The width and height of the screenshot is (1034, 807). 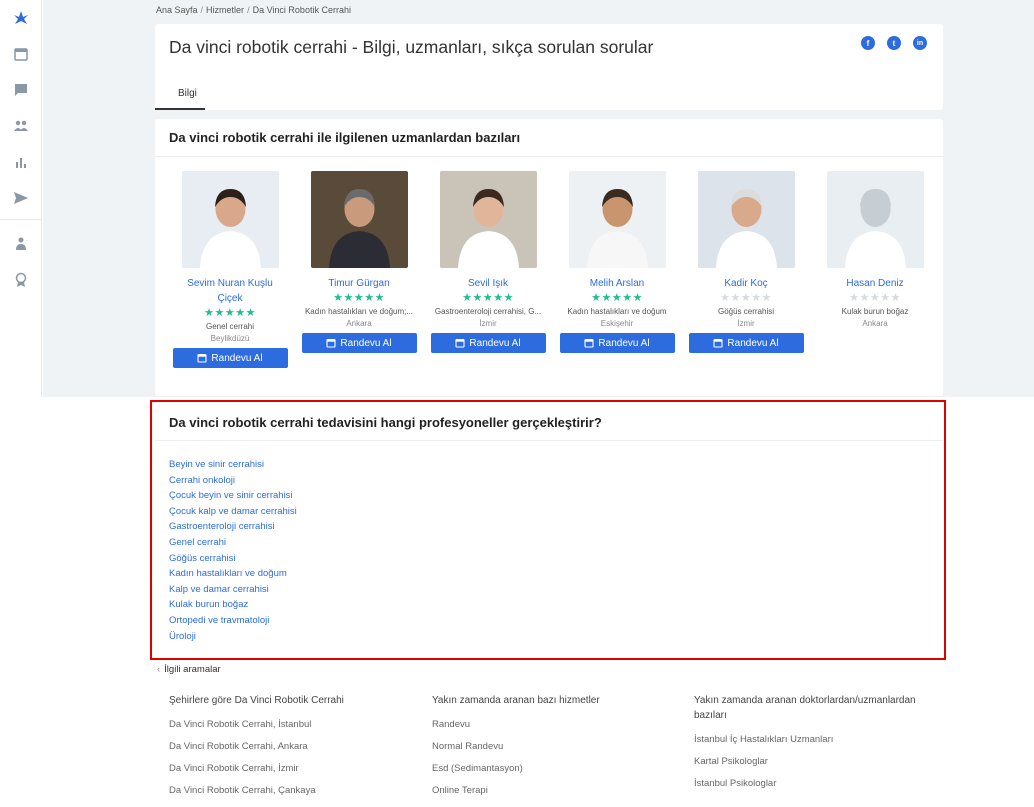 What do you see at coordinates (21, 162) in the screenshot?
I see `stats-icon` at bounding box center [21, 162].